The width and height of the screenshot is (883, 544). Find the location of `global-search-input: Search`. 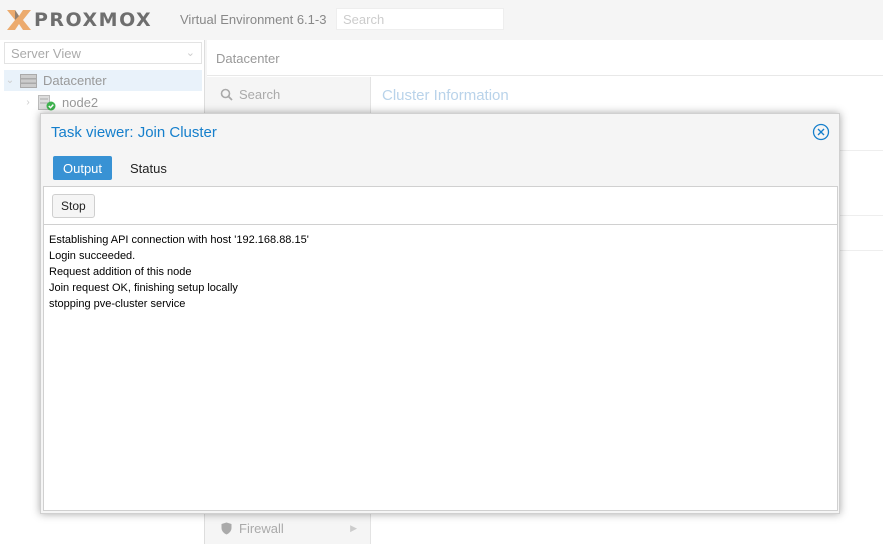

global-search-input: Search is located at coordinates (420, 19).